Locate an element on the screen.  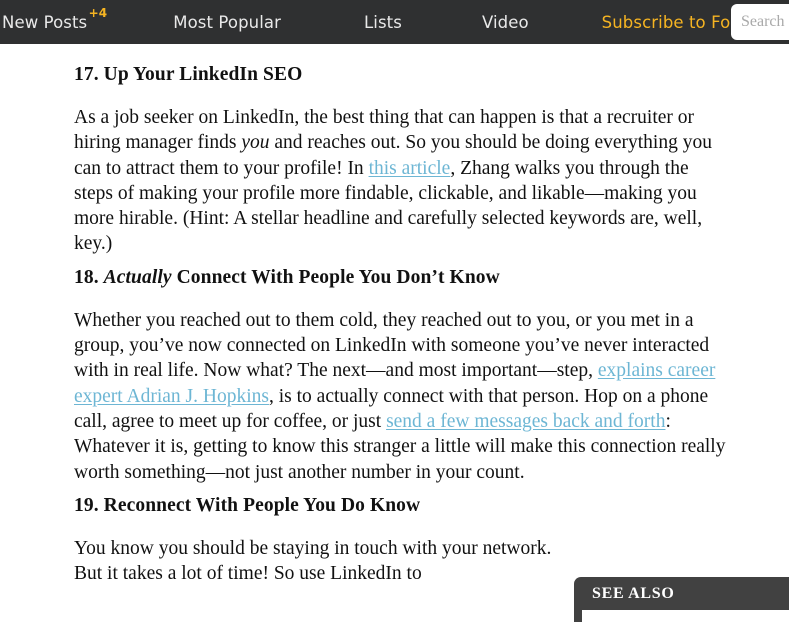
section-heading-17-text: 17. Up Your LinkedIn SEO is located at coordinates (188, 74).